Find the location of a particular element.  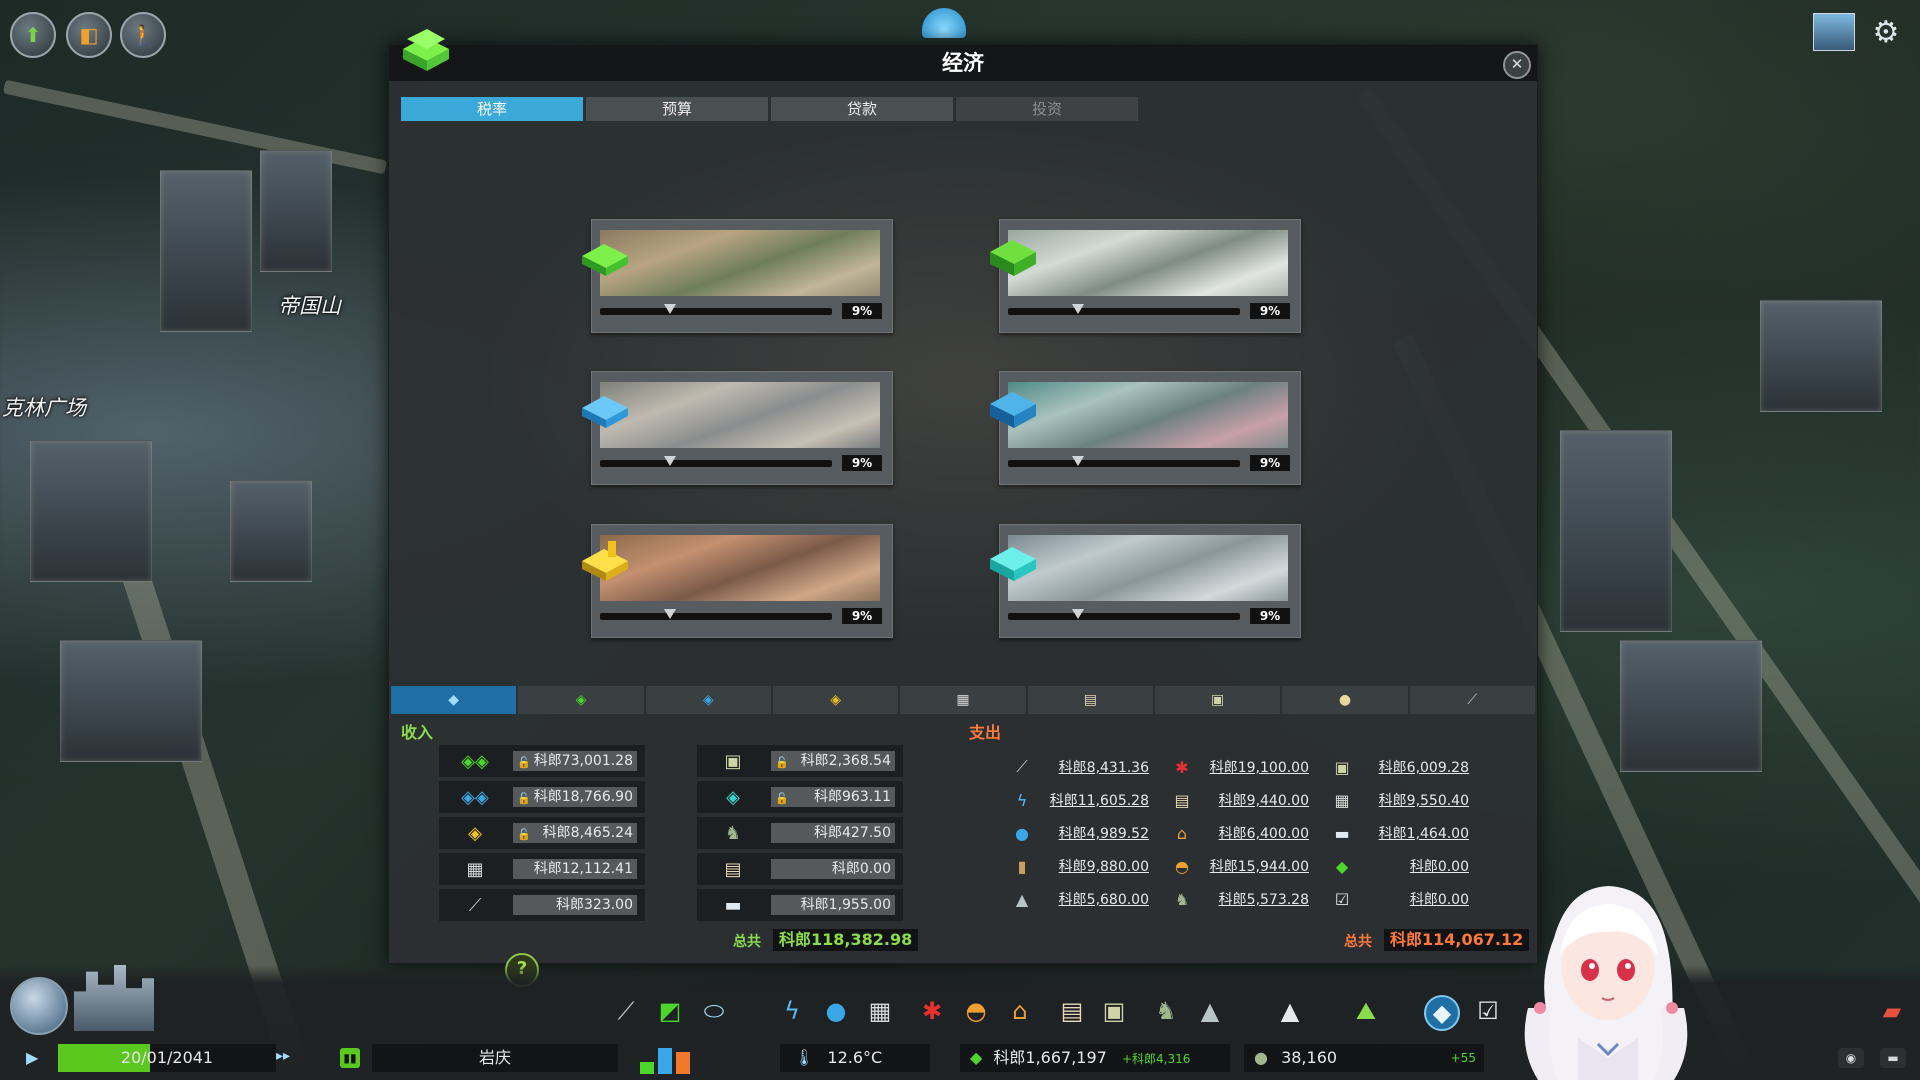

economy-icon: ◆ is located at coordinates (1442, 1013).